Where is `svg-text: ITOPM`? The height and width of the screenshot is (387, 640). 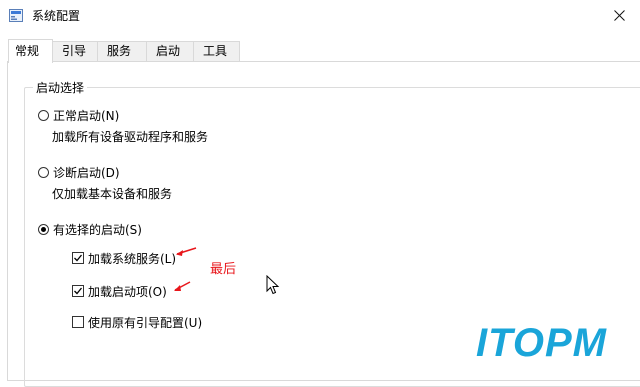 svg-text: ITOPM is located at coordinates (542, 343).